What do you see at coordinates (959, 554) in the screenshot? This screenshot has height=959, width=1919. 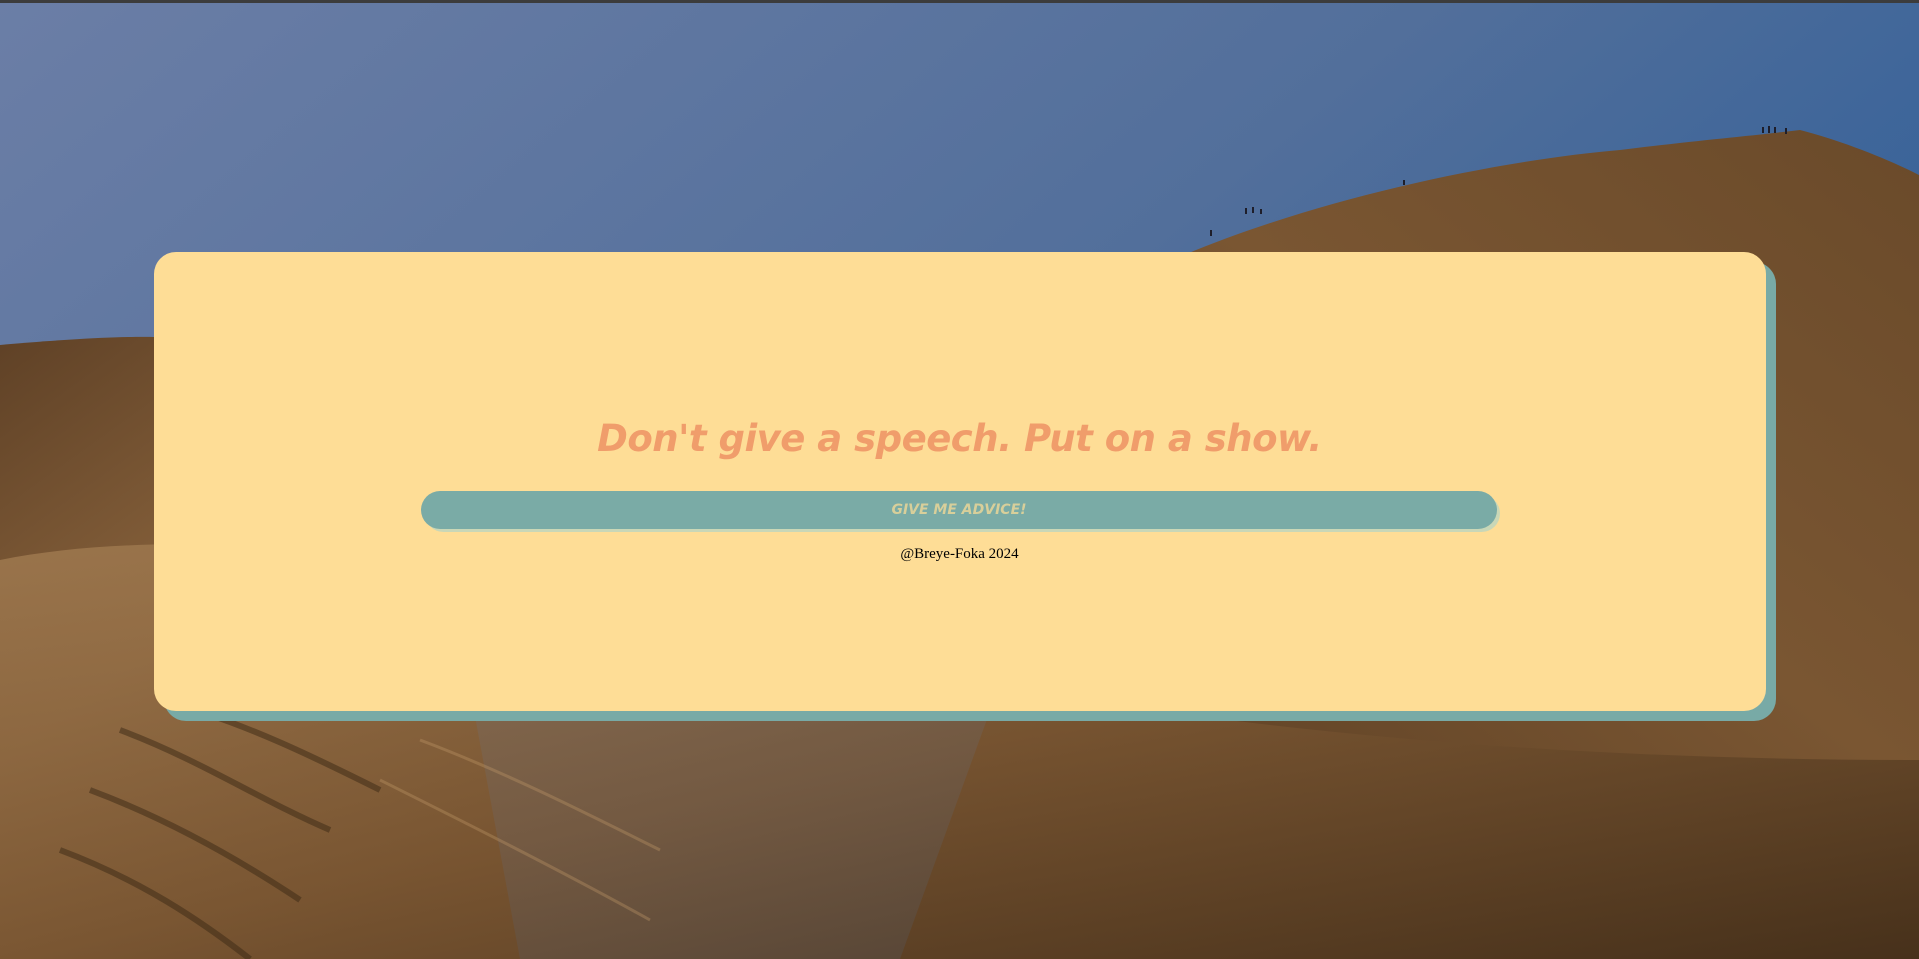 I see `footer-credit: @Breye-Foka 2024` at bounding box center [959, 554].